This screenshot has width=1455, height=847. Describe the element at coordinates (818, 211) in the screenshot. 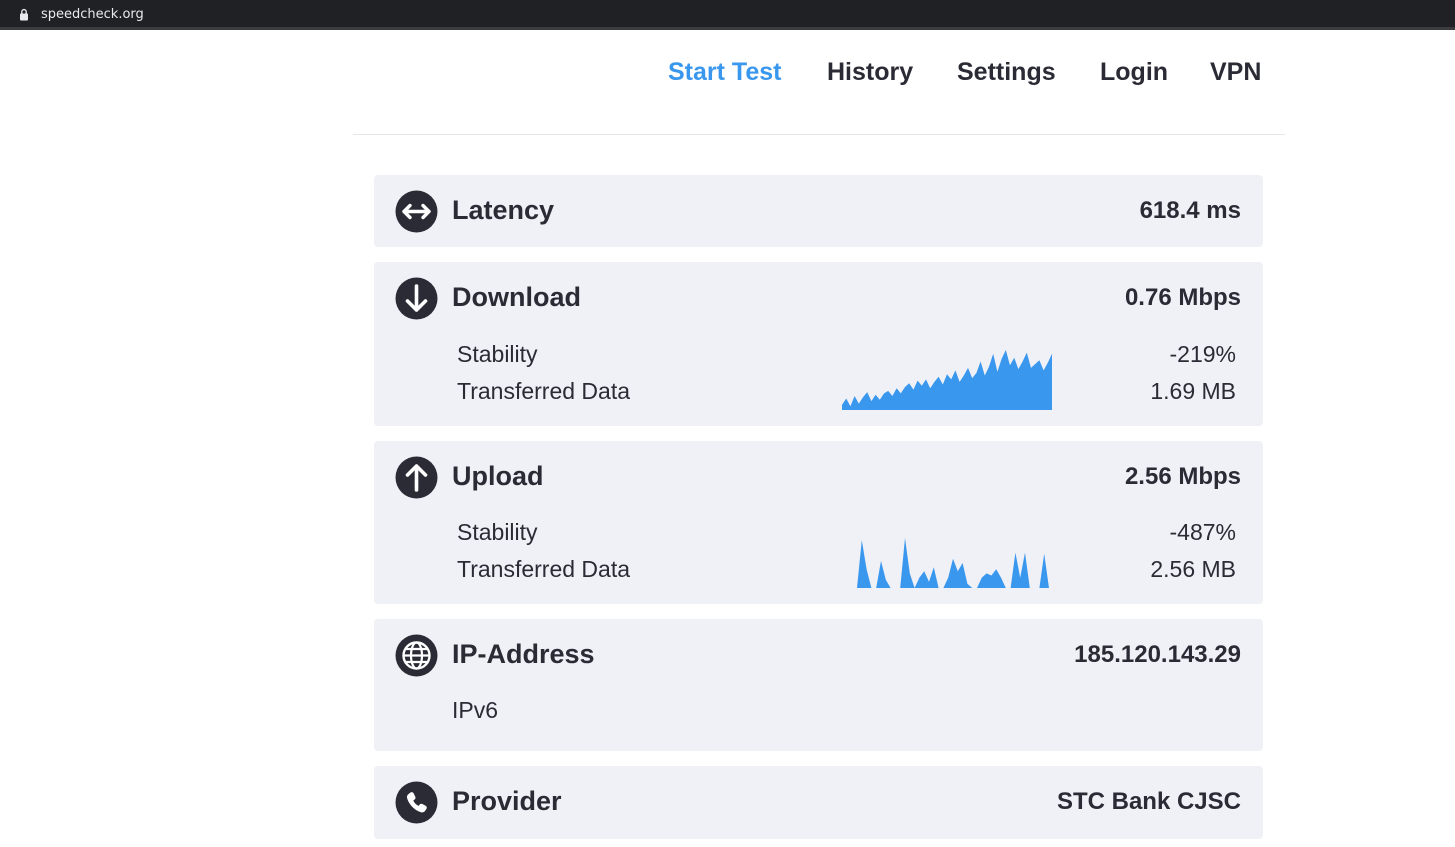

I see `latency-card: Latency 618.4 ms` at that location.